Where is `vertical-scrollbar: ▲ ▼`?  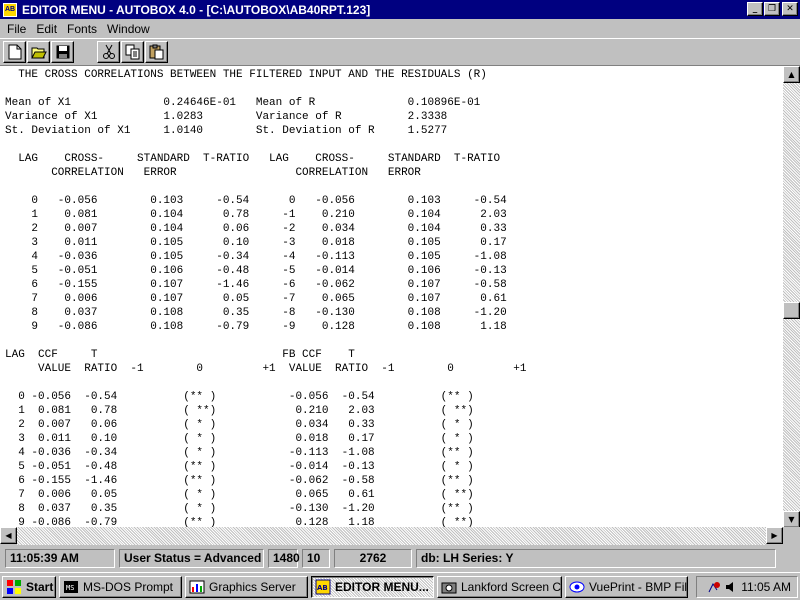 vertical-scrollbar: ▲ ▼ is located at coordinates (791, 297).